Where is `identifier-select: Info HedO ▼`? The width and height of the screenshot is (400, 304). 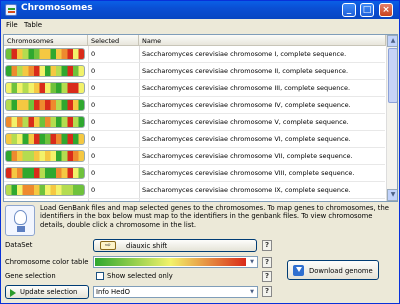 identifier-select: Info HedO ▼ is located at coordinates (175, 292).